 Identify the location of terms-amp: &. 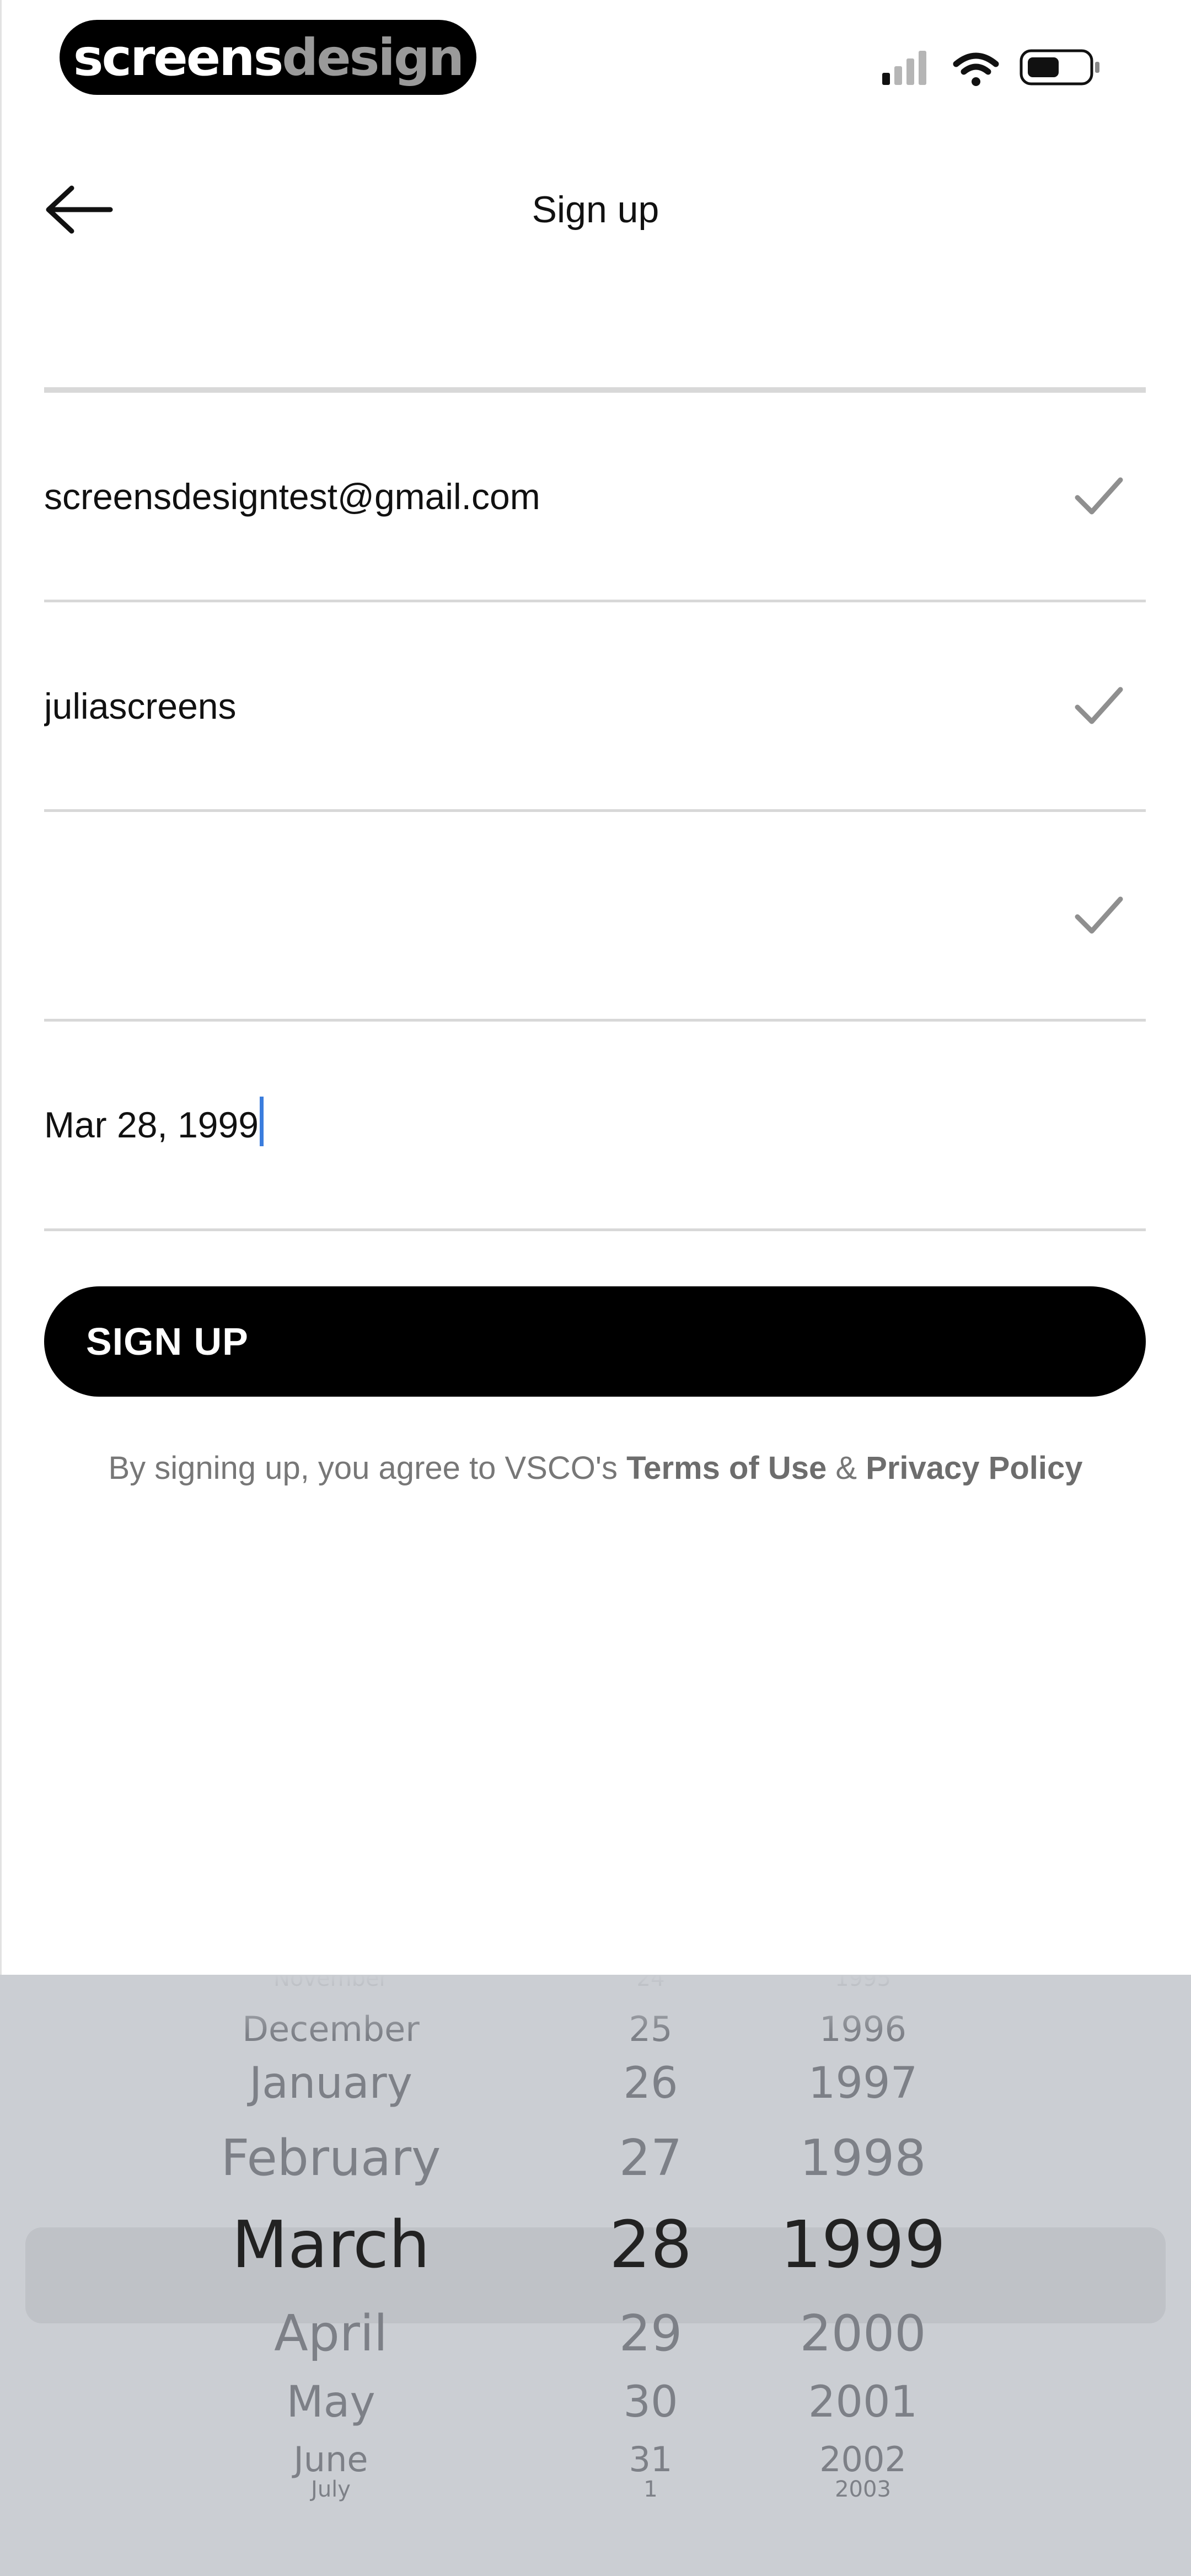
(846, 1468).